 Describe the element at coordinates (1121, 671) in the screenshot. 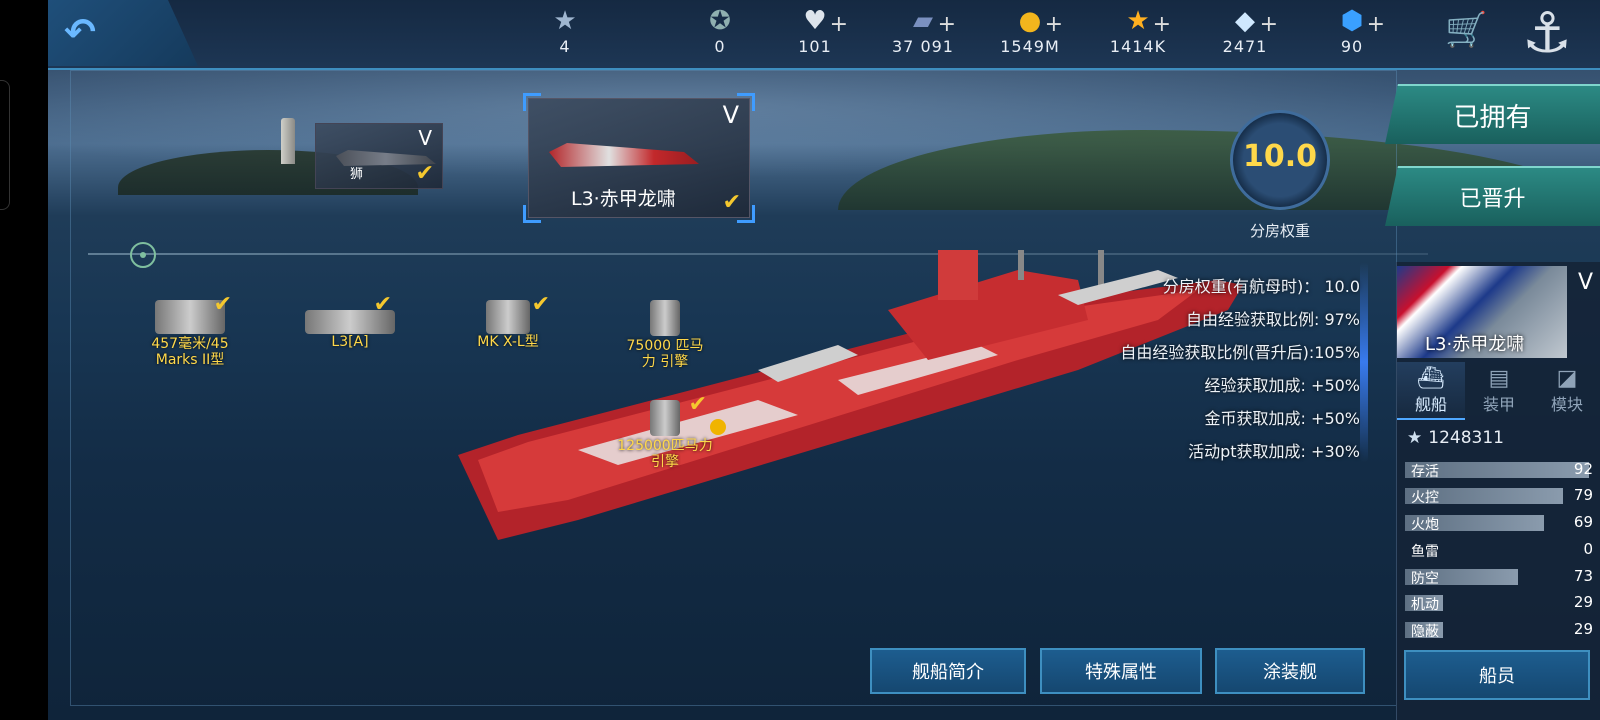

I see `special-attributes-button: 特殊属性` at that location.